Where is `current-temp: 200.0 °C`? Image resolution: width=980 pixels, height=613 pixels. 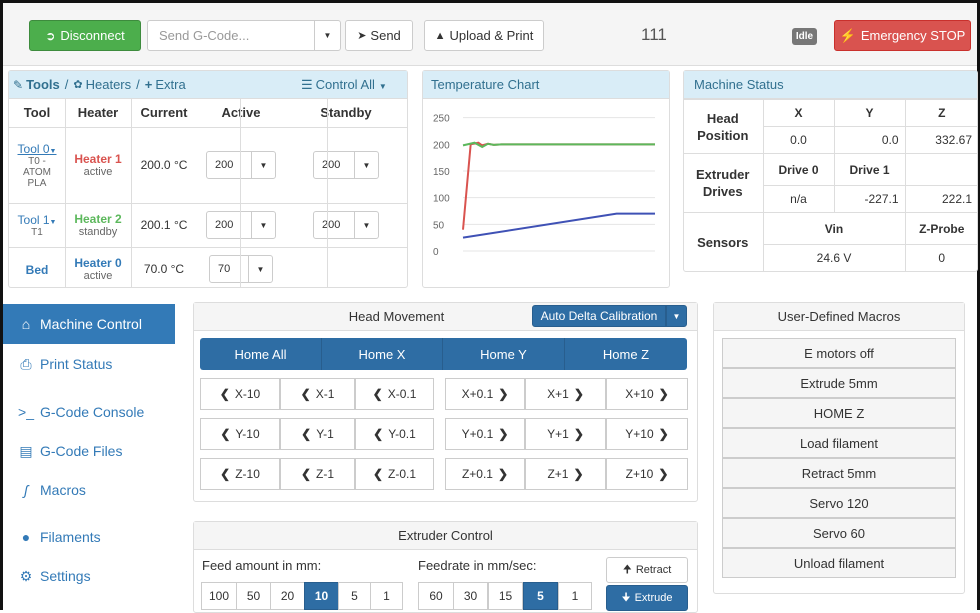
current-temp: 200.0 °C is located at coordinates (164, 164).